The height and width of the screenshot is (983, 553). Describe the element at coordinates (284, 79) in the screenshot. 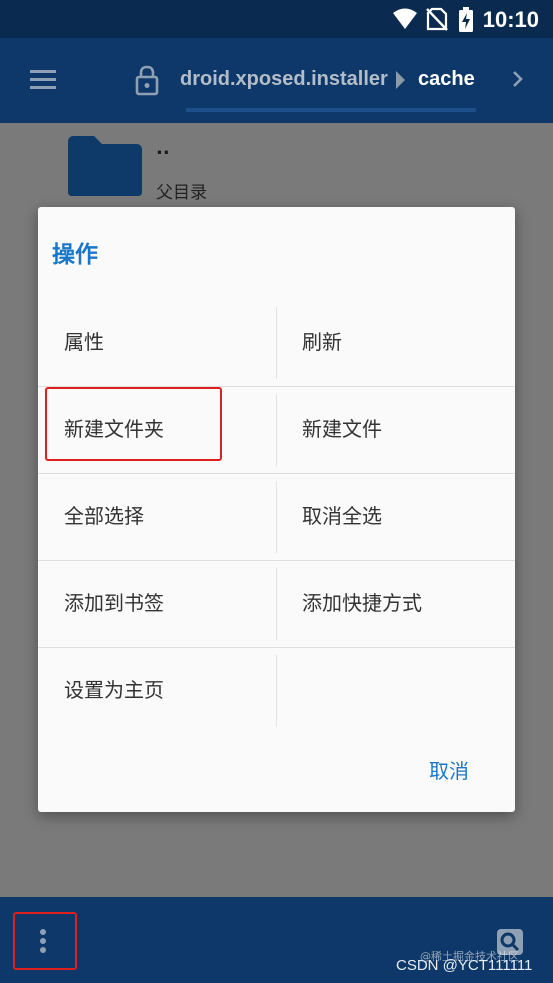

I see `breadcrumb-parent: droid.xposed.installer` at that location.